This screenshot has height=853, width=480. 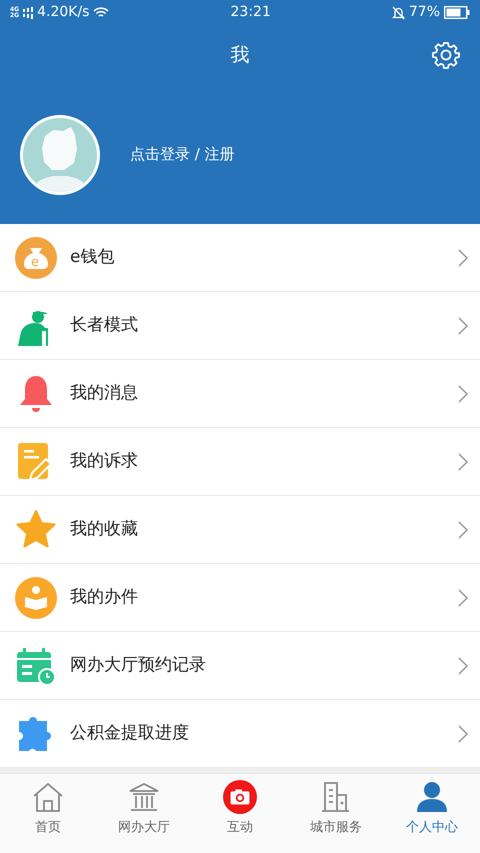 What do you see at coordinates (240, 394) in the screenshot?
I see `menu-item: 我的消息` at bounding box center [240, 394].